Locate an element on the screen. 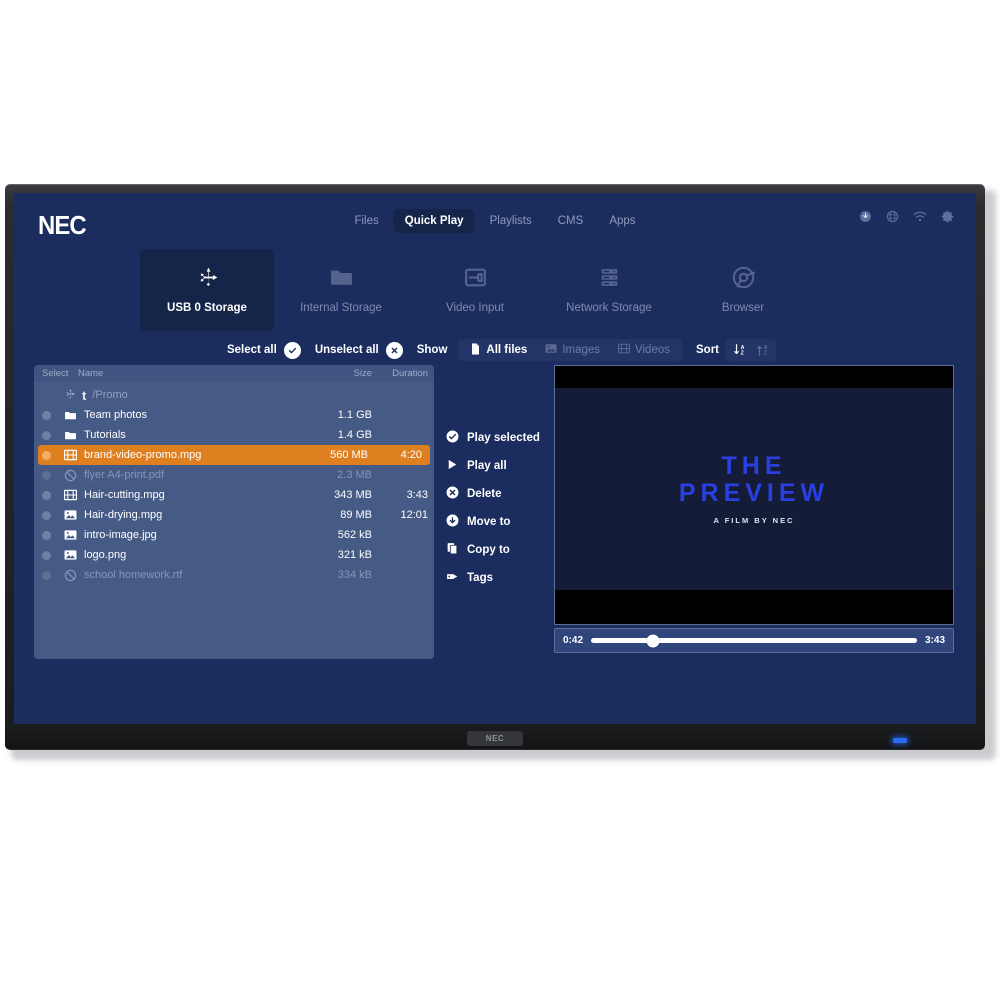 The image size is (1000, 1000). svg-text: Z is located at coordinates (765, 354).